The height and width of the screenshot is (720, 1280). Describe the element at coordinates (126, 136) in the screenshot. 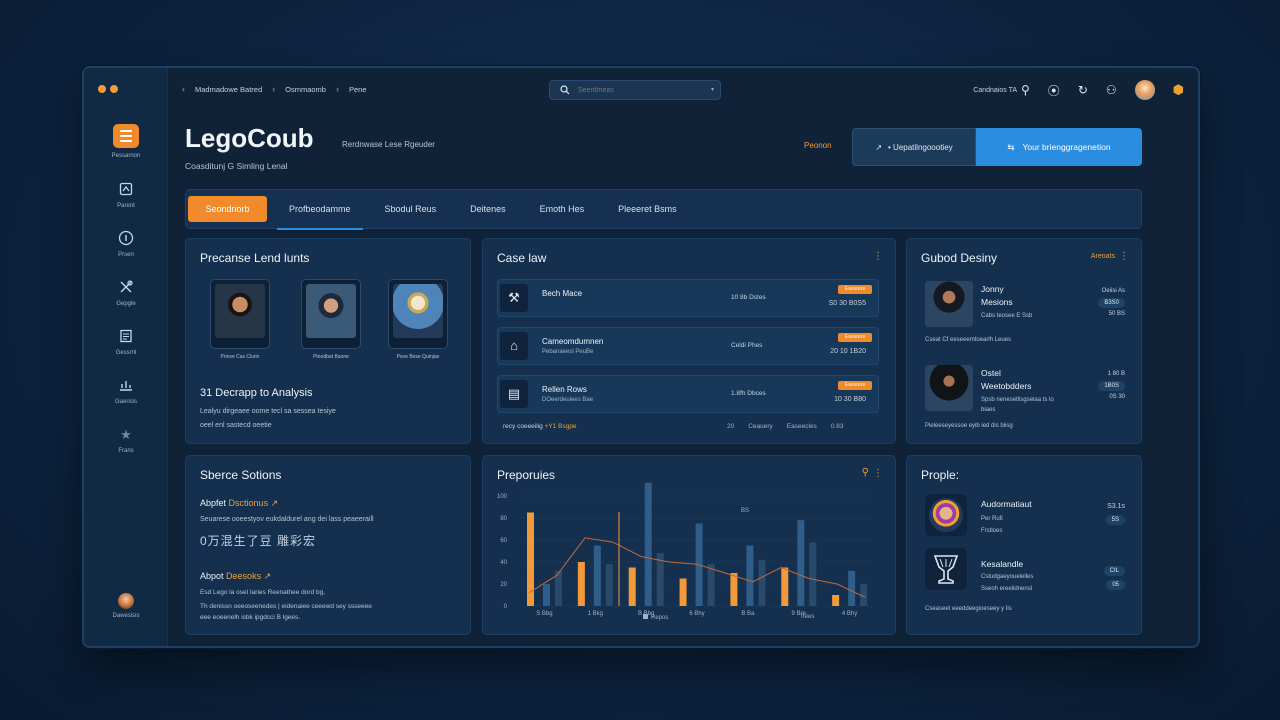

I see `menu-icon` at that location.